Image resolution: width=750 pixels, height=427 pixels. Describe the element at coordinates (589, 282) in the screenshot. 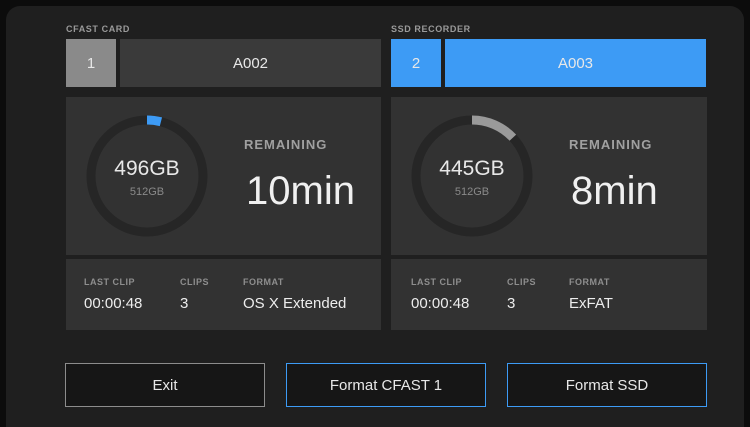

I see `ssd-format-label: FORMAT` at that location.